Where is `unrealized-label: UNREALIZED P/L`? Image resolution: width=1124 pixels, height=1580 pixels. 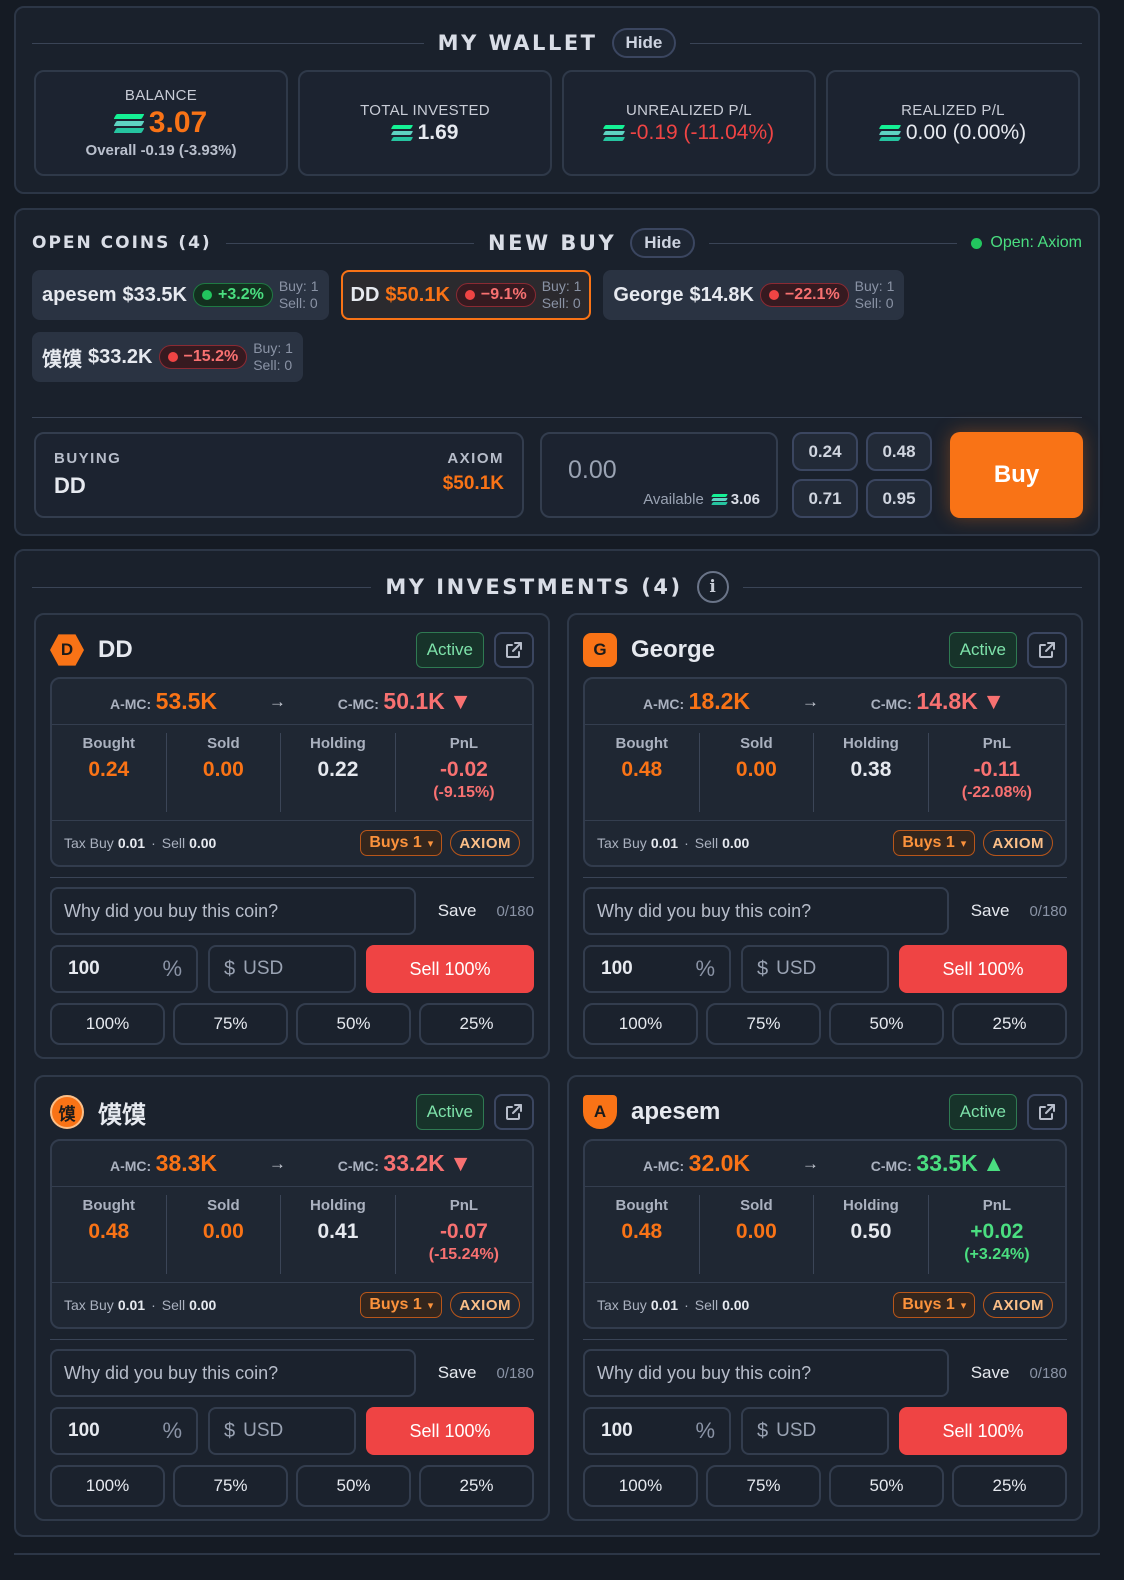
unrealized-label: UNREALIZED P/L is located at coordinates (689, 110).